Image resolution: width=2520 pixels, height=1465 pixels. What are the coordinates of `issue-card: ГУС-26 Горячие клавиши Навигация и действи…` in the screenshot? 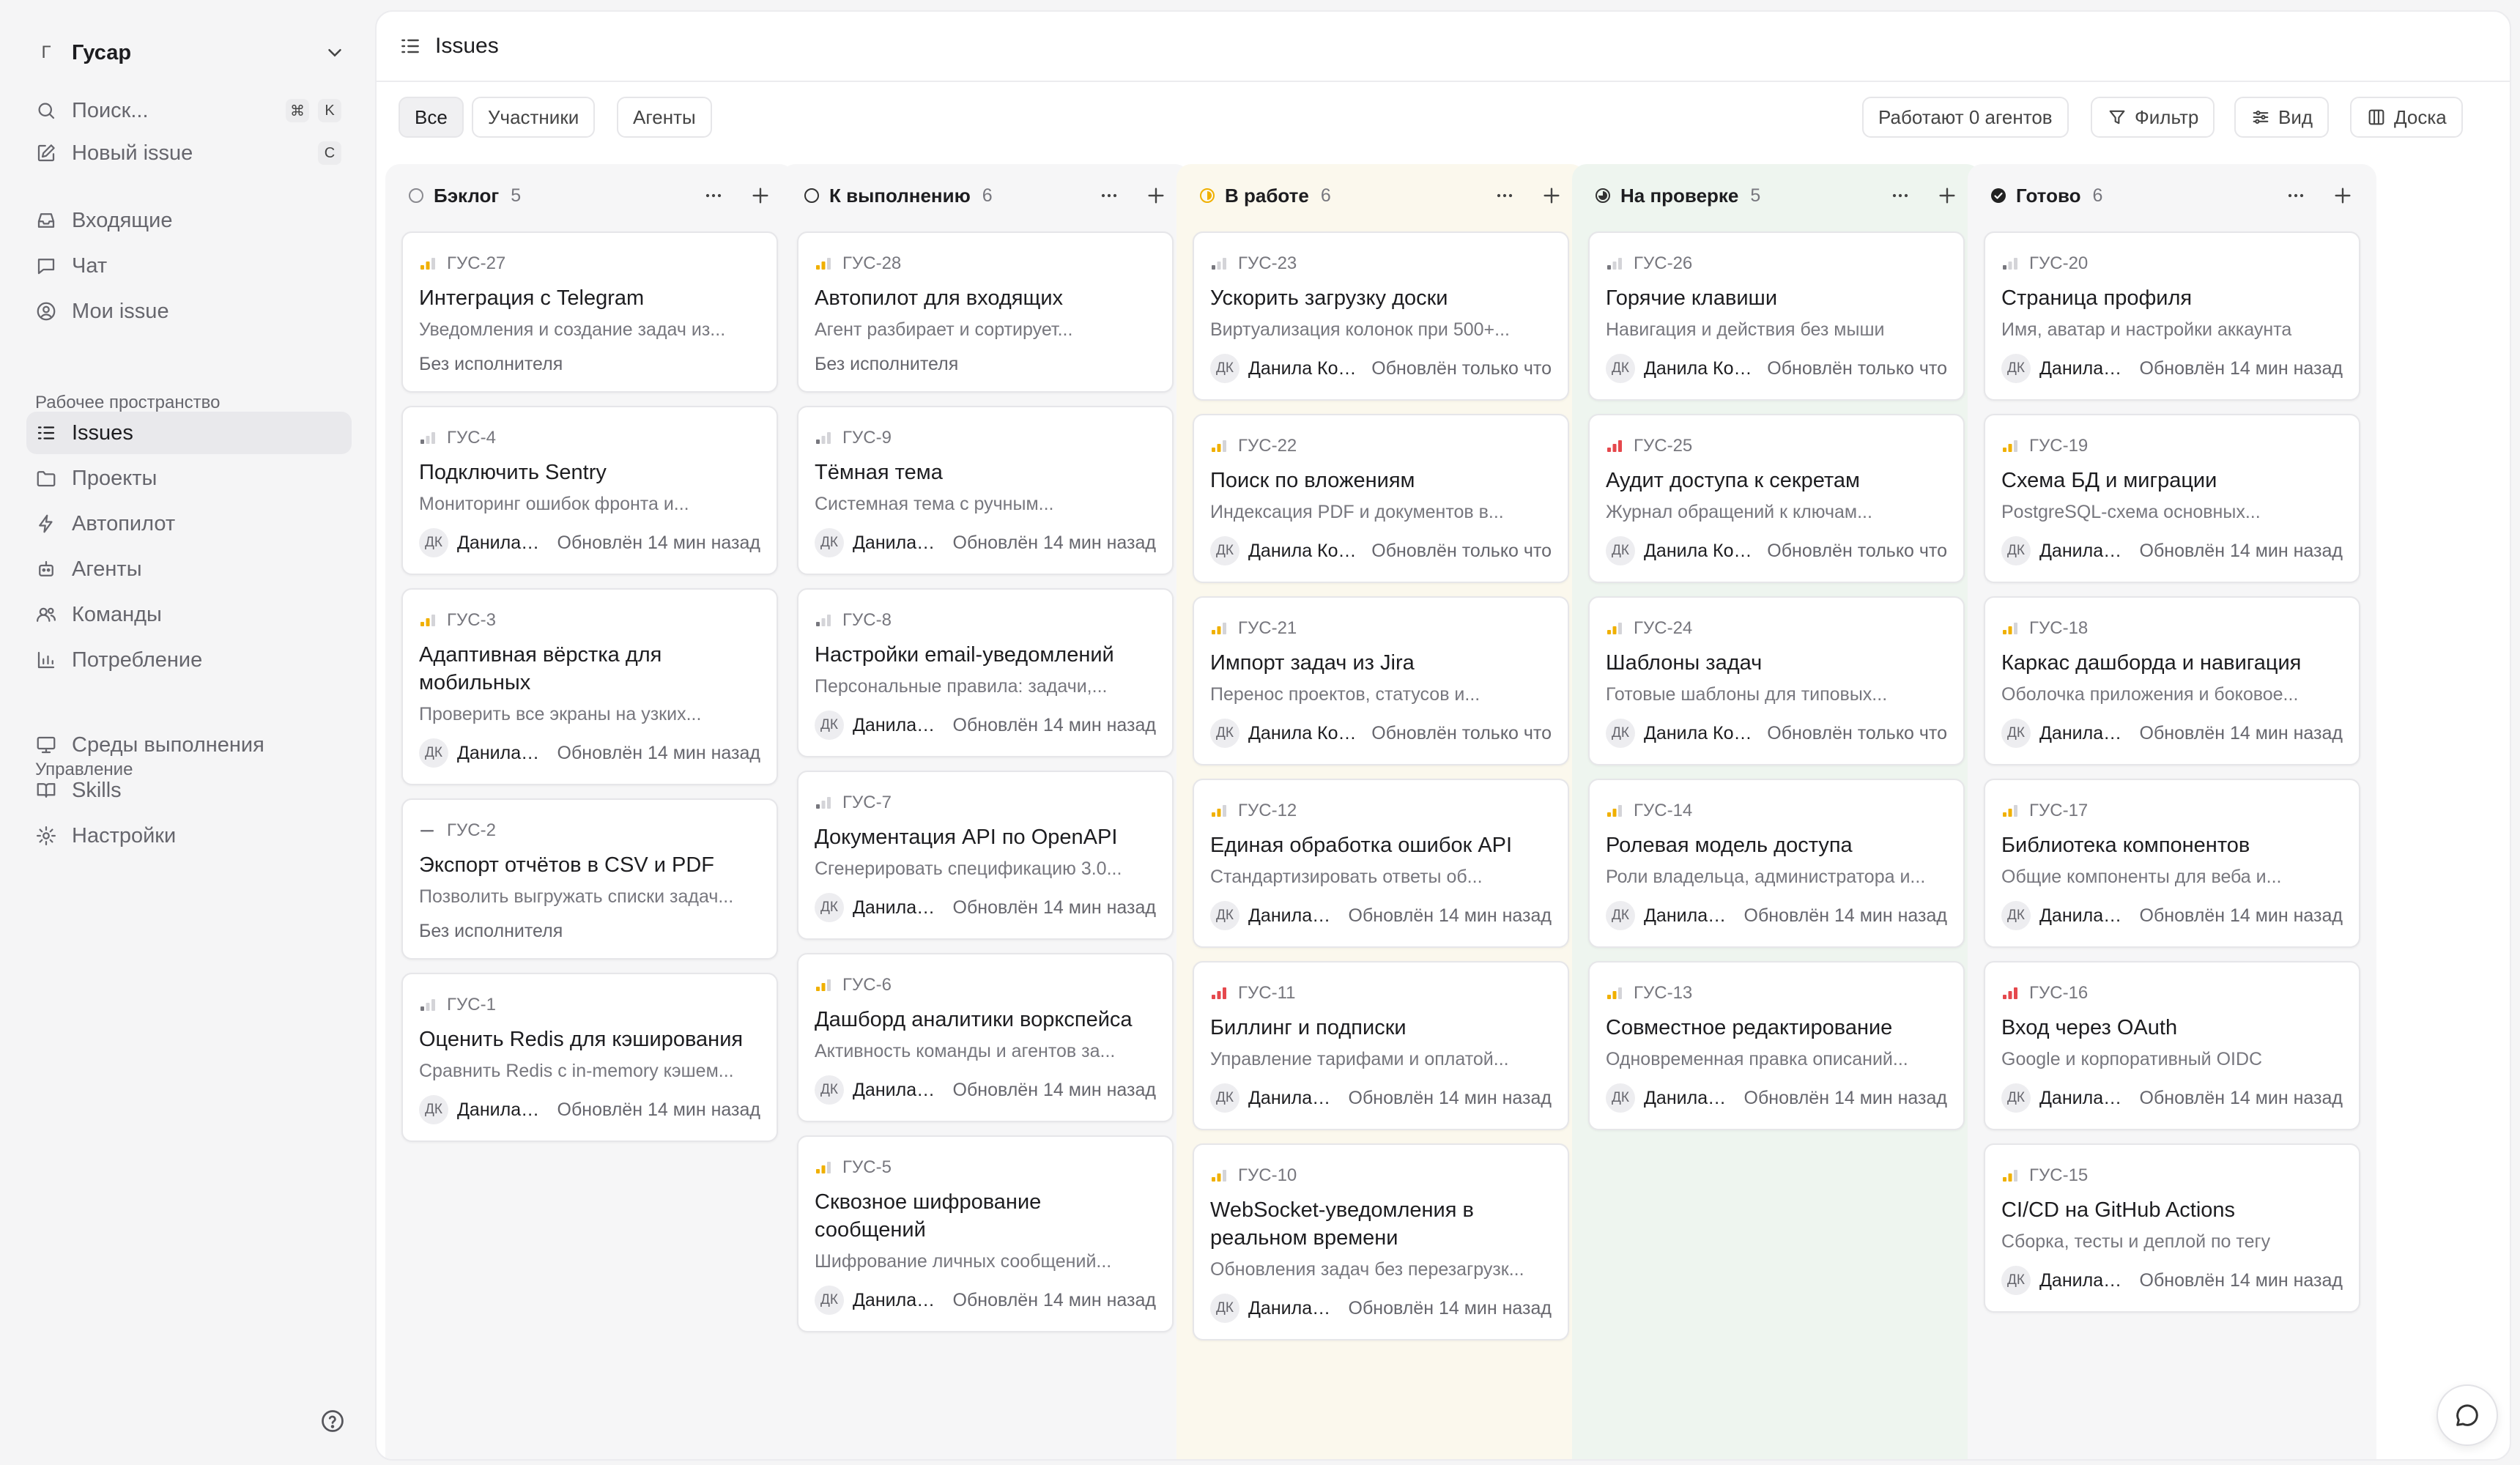 It's located at (1776, 316).